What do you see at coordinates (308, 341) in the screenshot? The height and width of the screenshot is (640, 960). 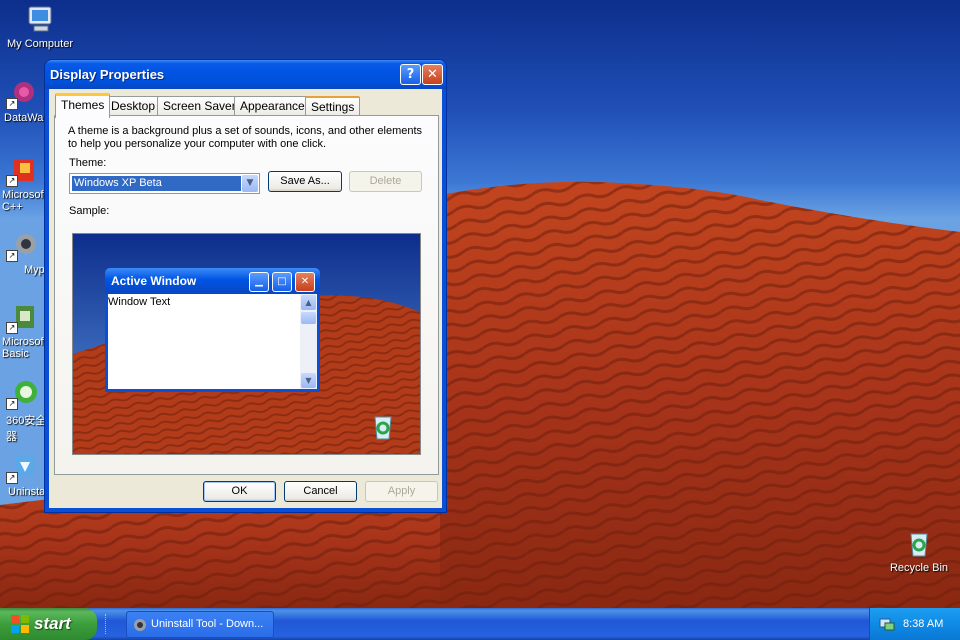 I see `sample-scrollbar: ▲ ▼` at bounding box center [308, 341].